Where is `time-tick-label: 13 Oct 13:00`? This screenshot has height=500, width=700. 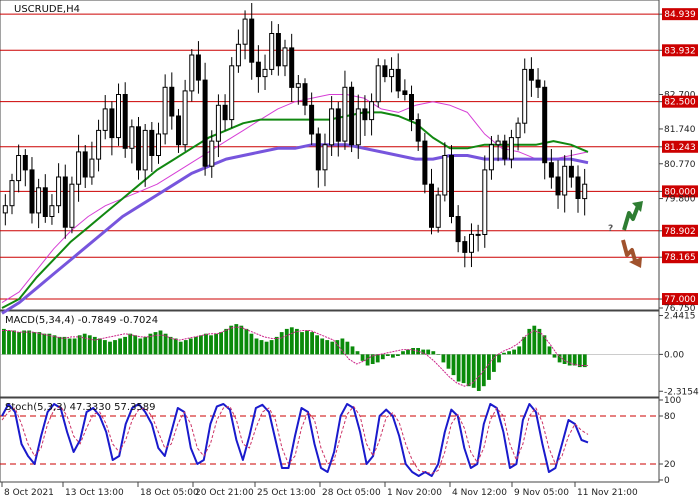
time-tick-label: 13 Oct 13:00 is located at coordinates (94, 493).